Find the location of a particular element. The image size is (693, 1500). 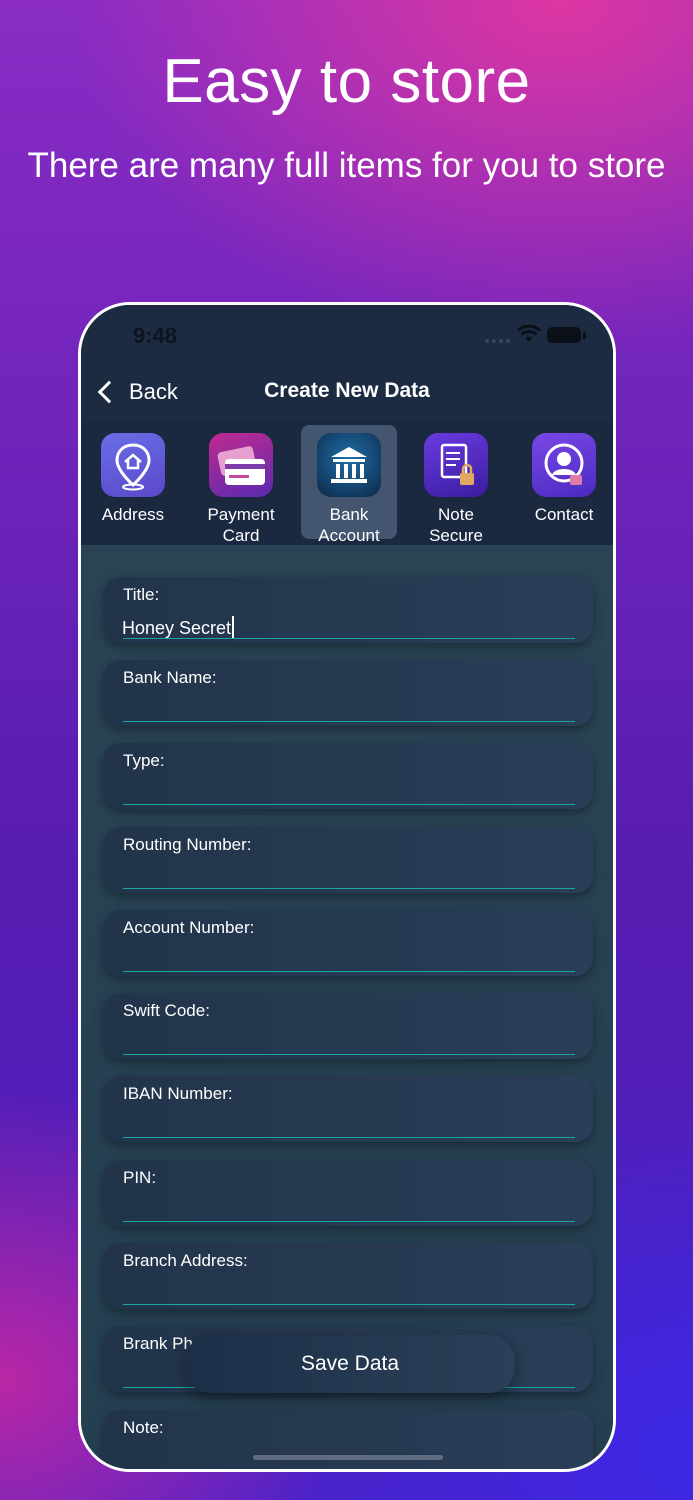

category-note-secure: Note Secure is located at coordinates (456, 485).